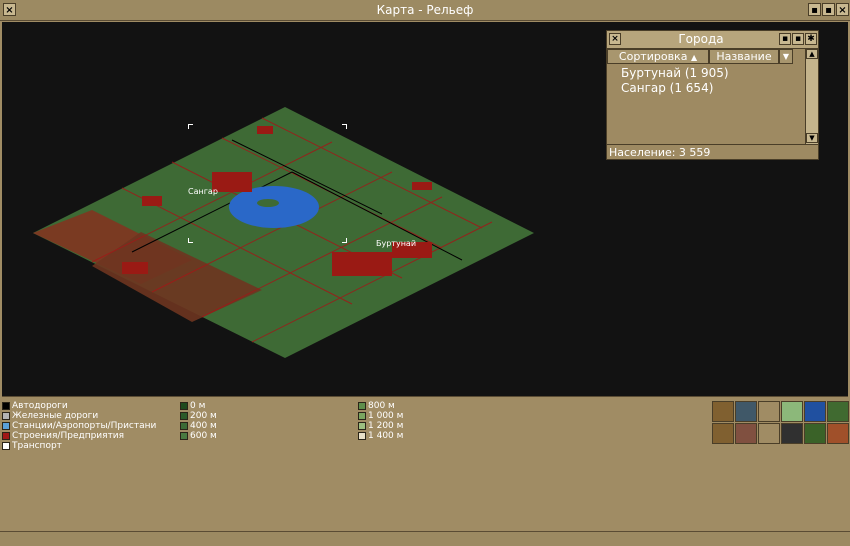 Image resolution: width=850 pixels, height=546 pixels. I want to click on cities-sticky-button: ▪, so click(798, 39).